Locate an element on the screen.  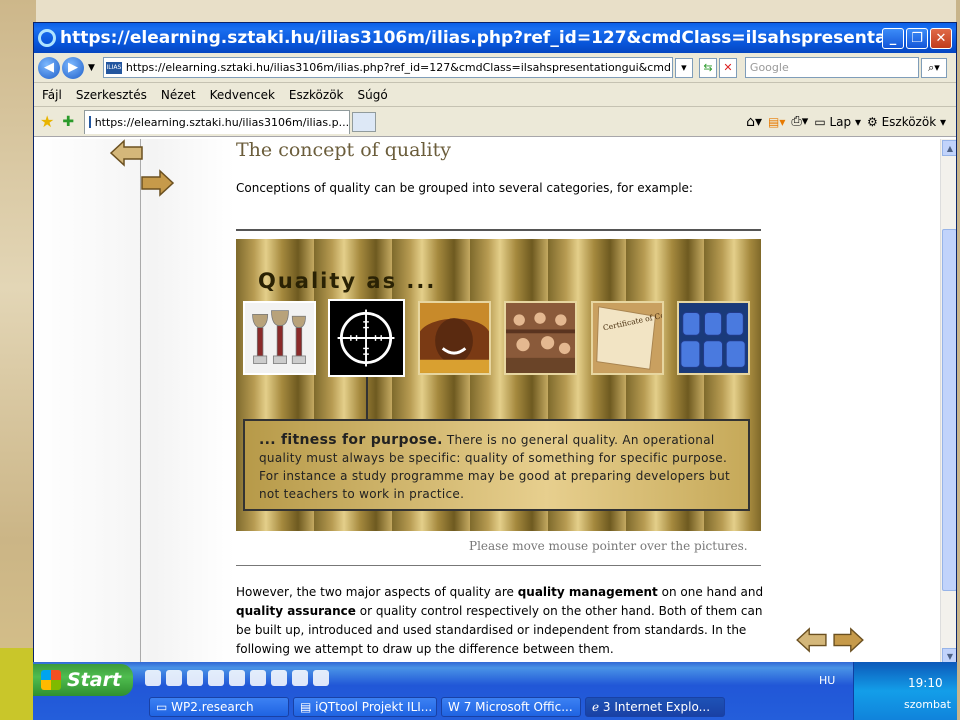
tools-menu: ⚙ Eszközök ▾ is located at coordinates (906, 122).